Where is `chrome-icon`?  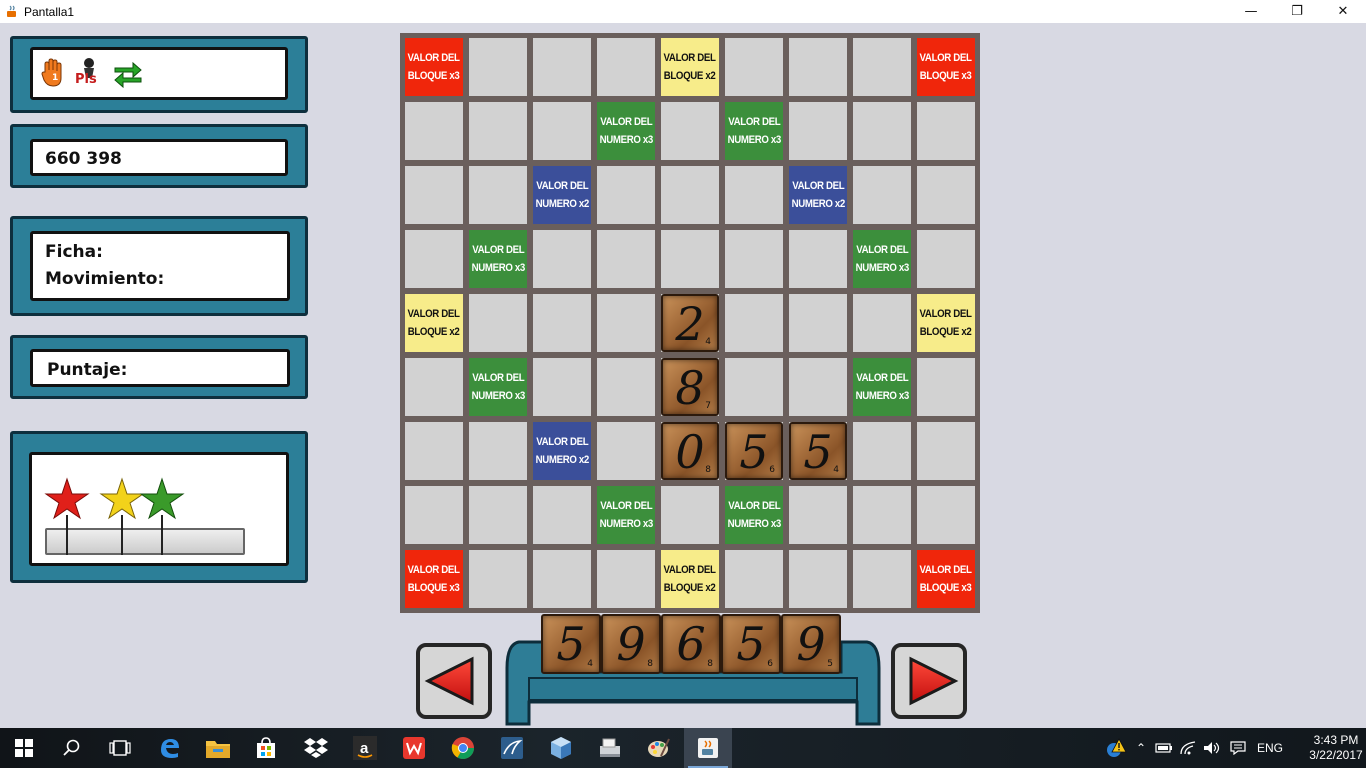
chrome-icon is located at coordinates (463, 748).